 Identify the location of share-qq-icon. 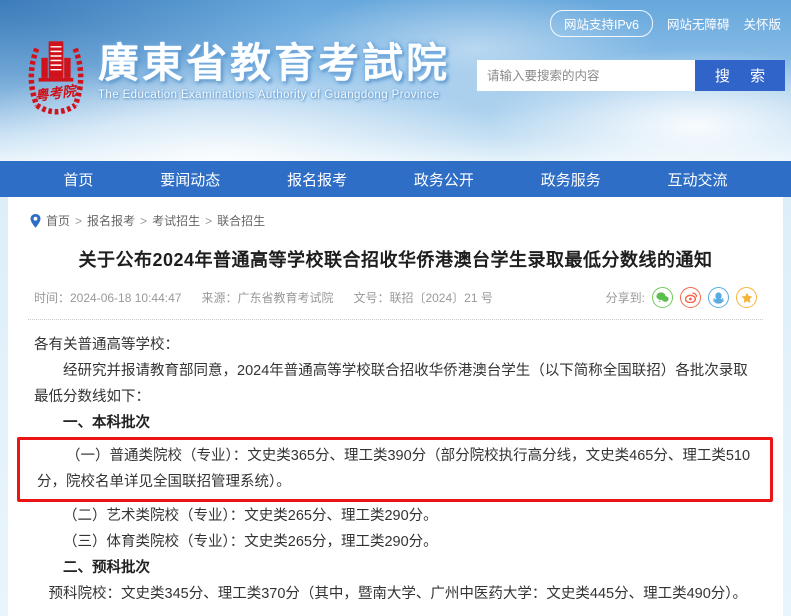
(718, 297).